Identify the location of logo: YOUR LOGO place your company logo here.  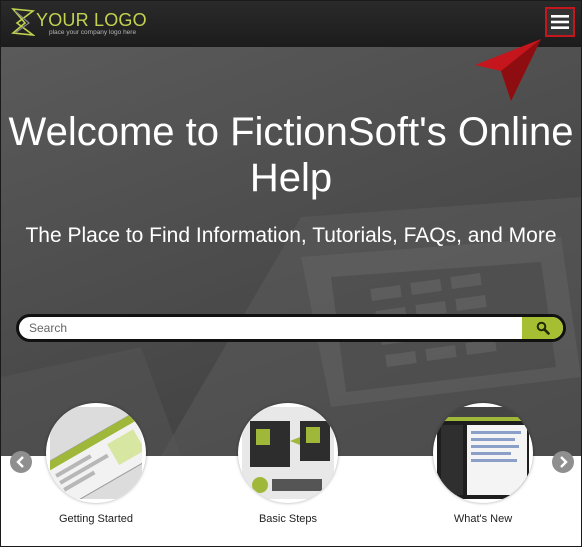
(86, 24).